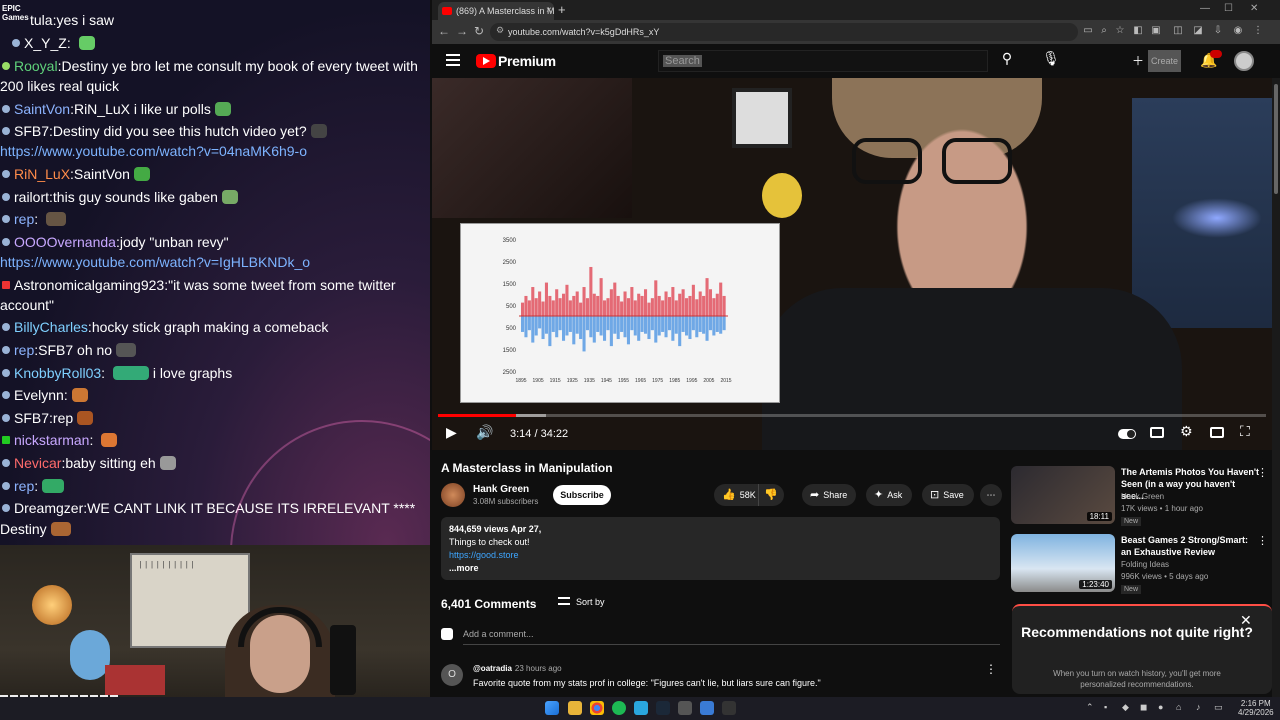 Image resolution: width=1280 pixels, height=720 pixels. I want to click on search-icon: ⚲, so click(1007, 61).